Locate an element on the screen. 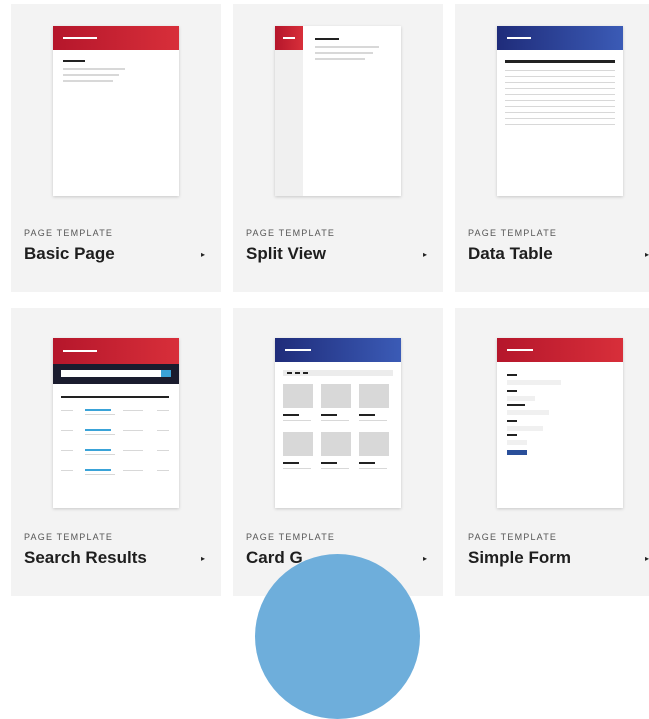  template-card-simple-form: PAGE TEMPLATE Simple Form ▸ is located at coordinates (552, 452).